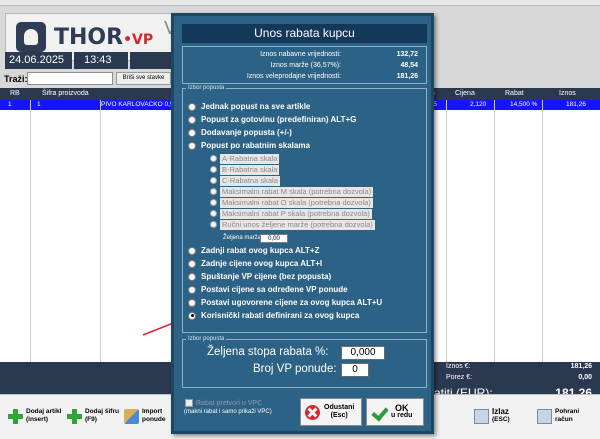  Describe the element at coordinates (189, 403) in the screenshot. I see `checkbox` at that location.